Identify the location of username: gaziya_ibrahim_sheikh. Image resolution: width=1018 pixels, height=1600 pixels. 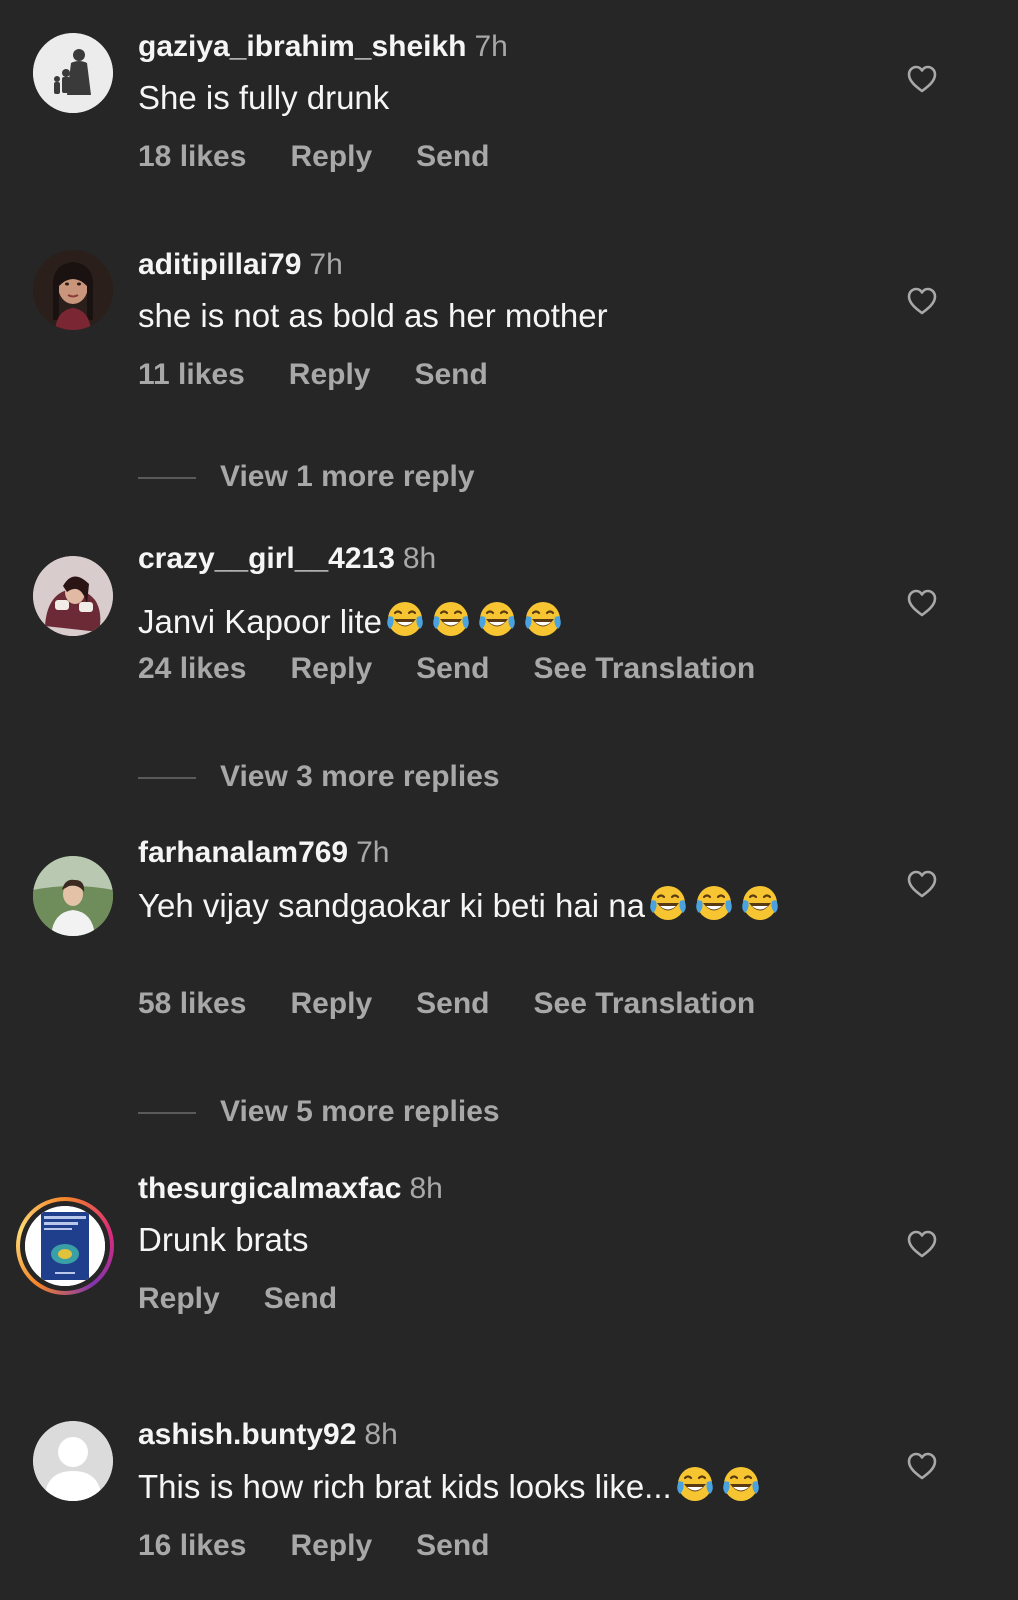
(302, 46).